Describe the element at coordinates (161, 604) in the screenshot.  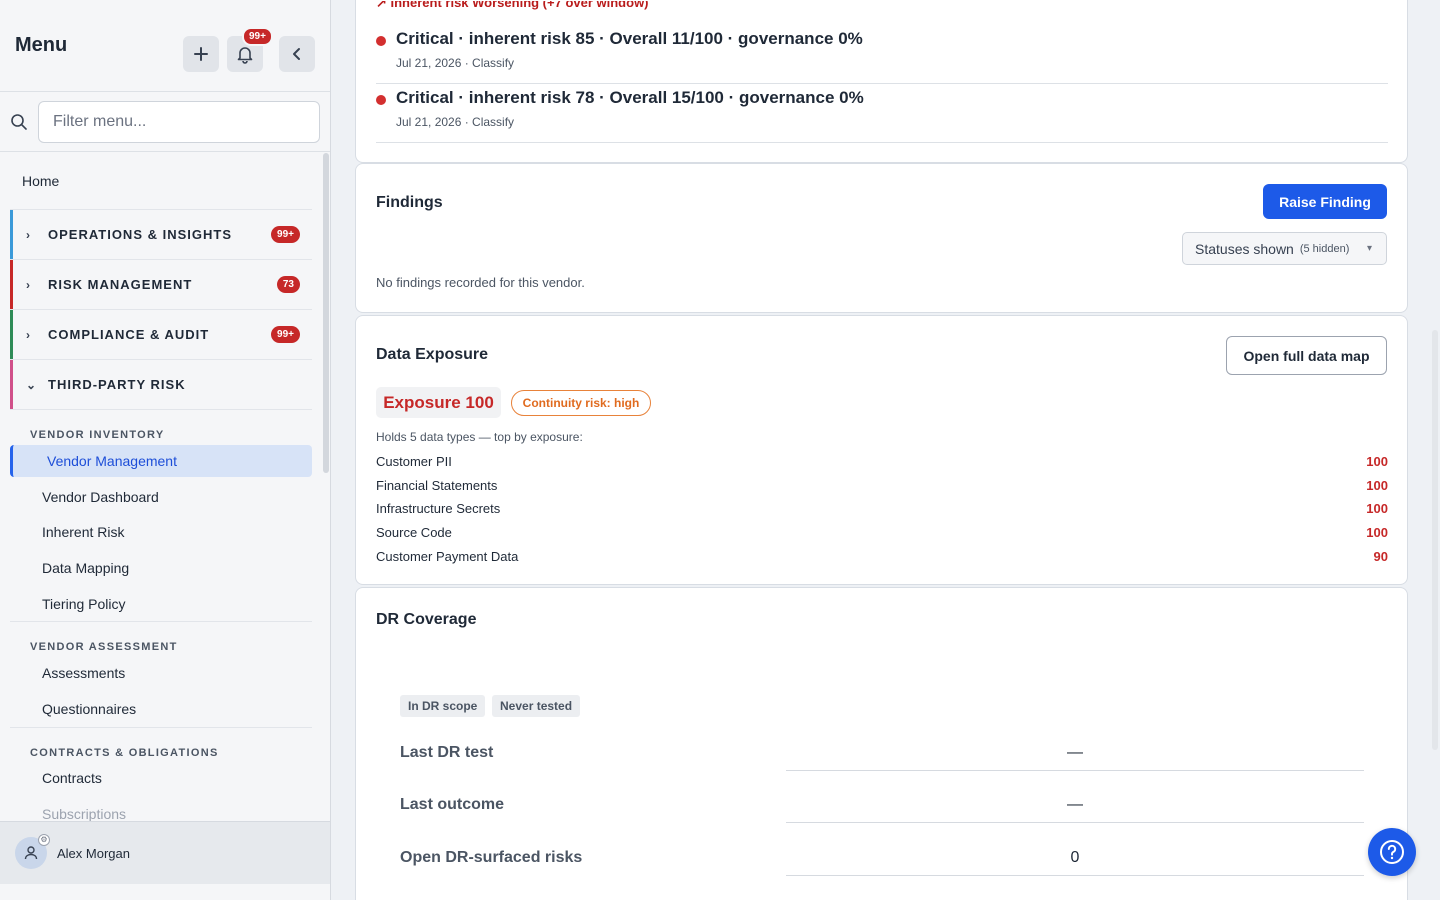
I see `sidebar-item-tiering-policy: Tiering Policy` at that location.